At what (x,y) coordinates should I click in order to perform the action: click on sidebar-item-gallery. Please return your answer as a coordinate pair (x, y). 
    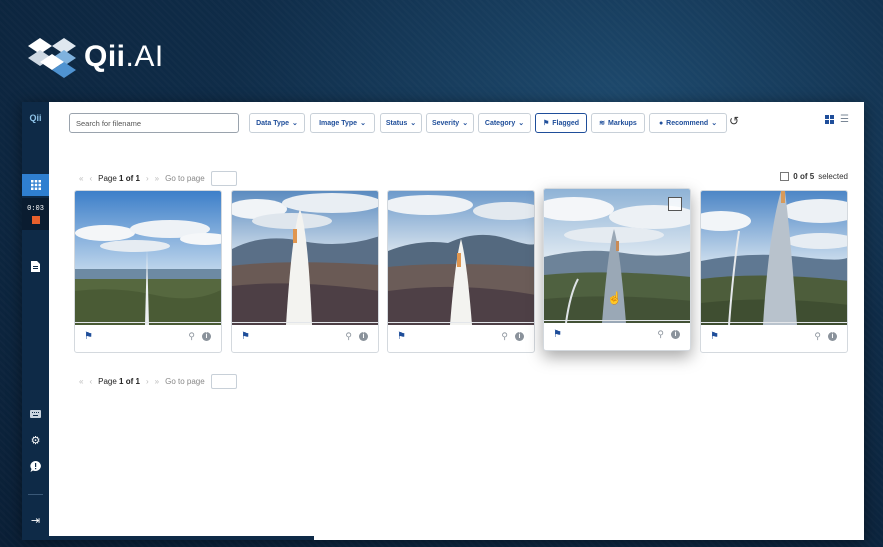
    Looking at the image, I should click on (35, 185).